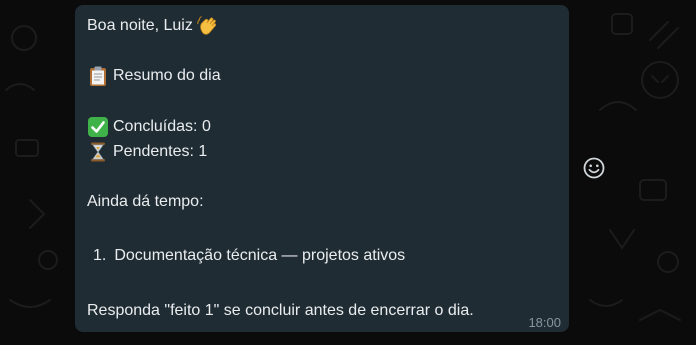 This screenshot has height=345, width=696. I want to click on pending-line: Pendentes: 1, so click(147, 151).